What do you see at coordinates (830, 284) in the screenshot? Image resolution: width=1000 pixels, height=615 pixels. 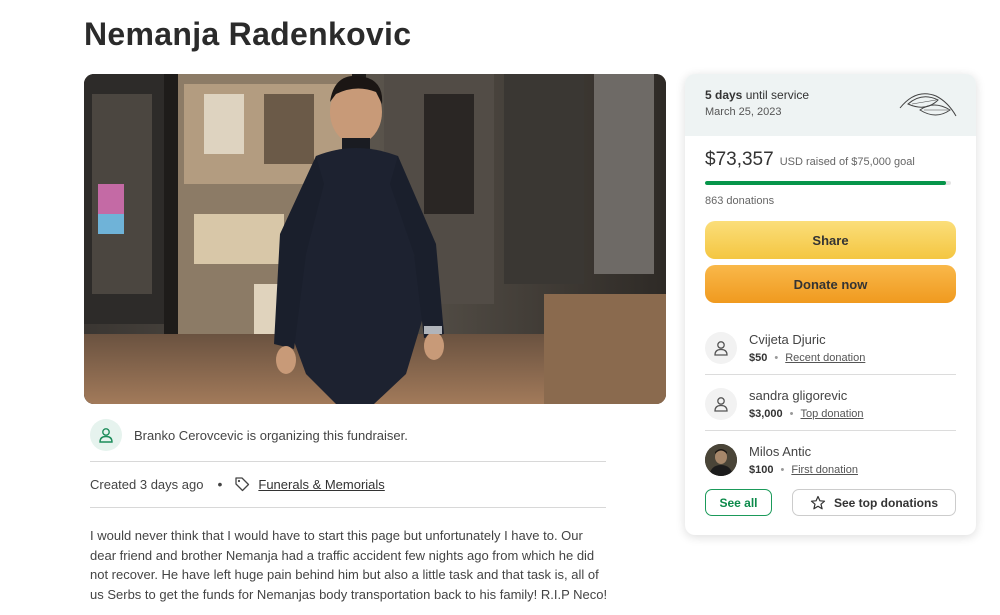 I see `donate-now-button: Donate now` at bounding box center [830, 284].